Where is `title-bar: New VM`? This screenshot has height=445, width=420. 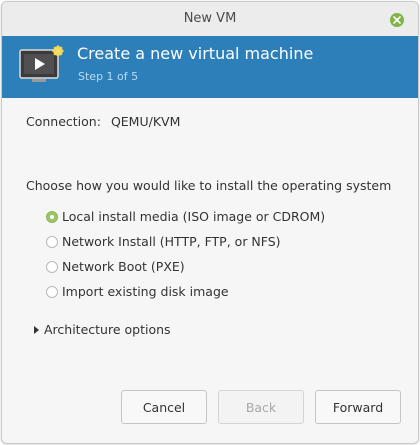 title-bar: New VM is located at coordinates (210, 19).